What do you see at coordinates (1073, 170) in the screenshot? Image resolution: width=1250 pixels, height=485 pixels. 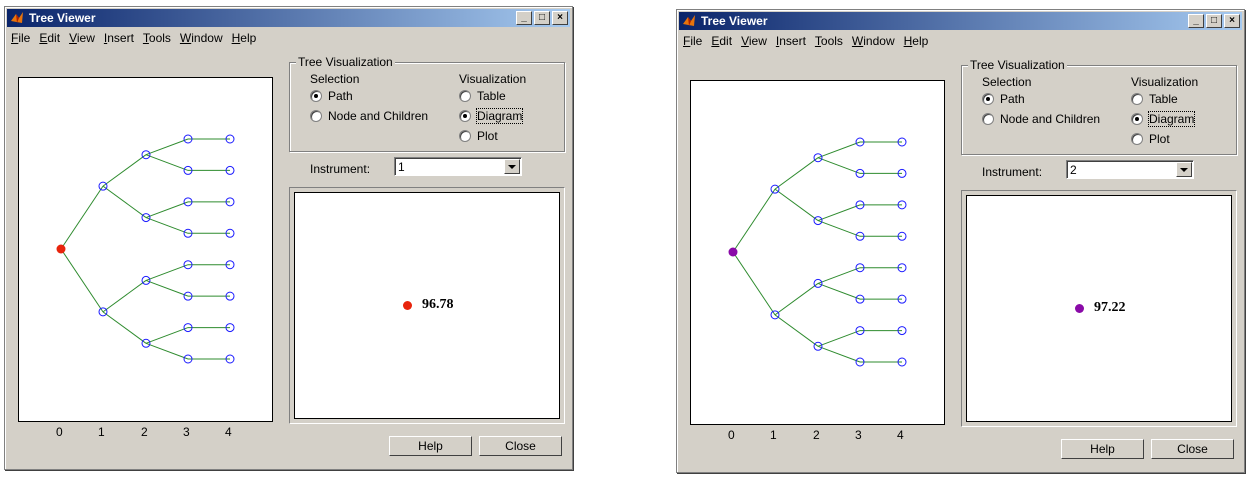 I see `instrument-value: 2` at bounding box center [1073, 170].